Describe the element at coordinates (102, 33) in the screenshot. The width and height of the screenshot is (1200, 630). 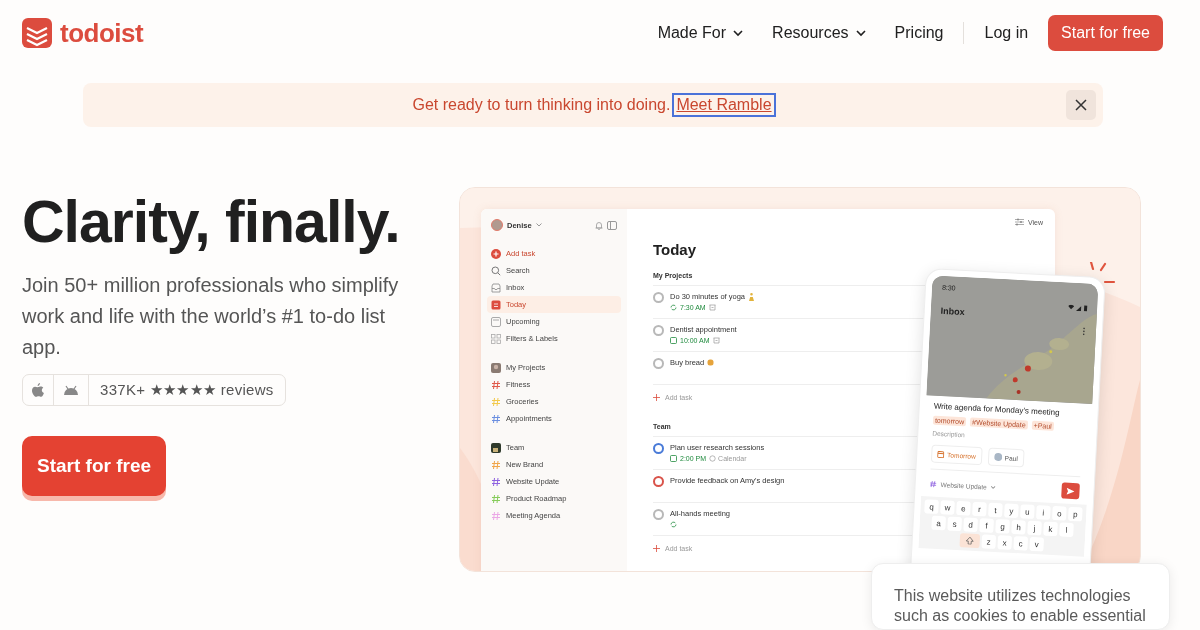
I see `logo-wordmark: todoist` at that location.